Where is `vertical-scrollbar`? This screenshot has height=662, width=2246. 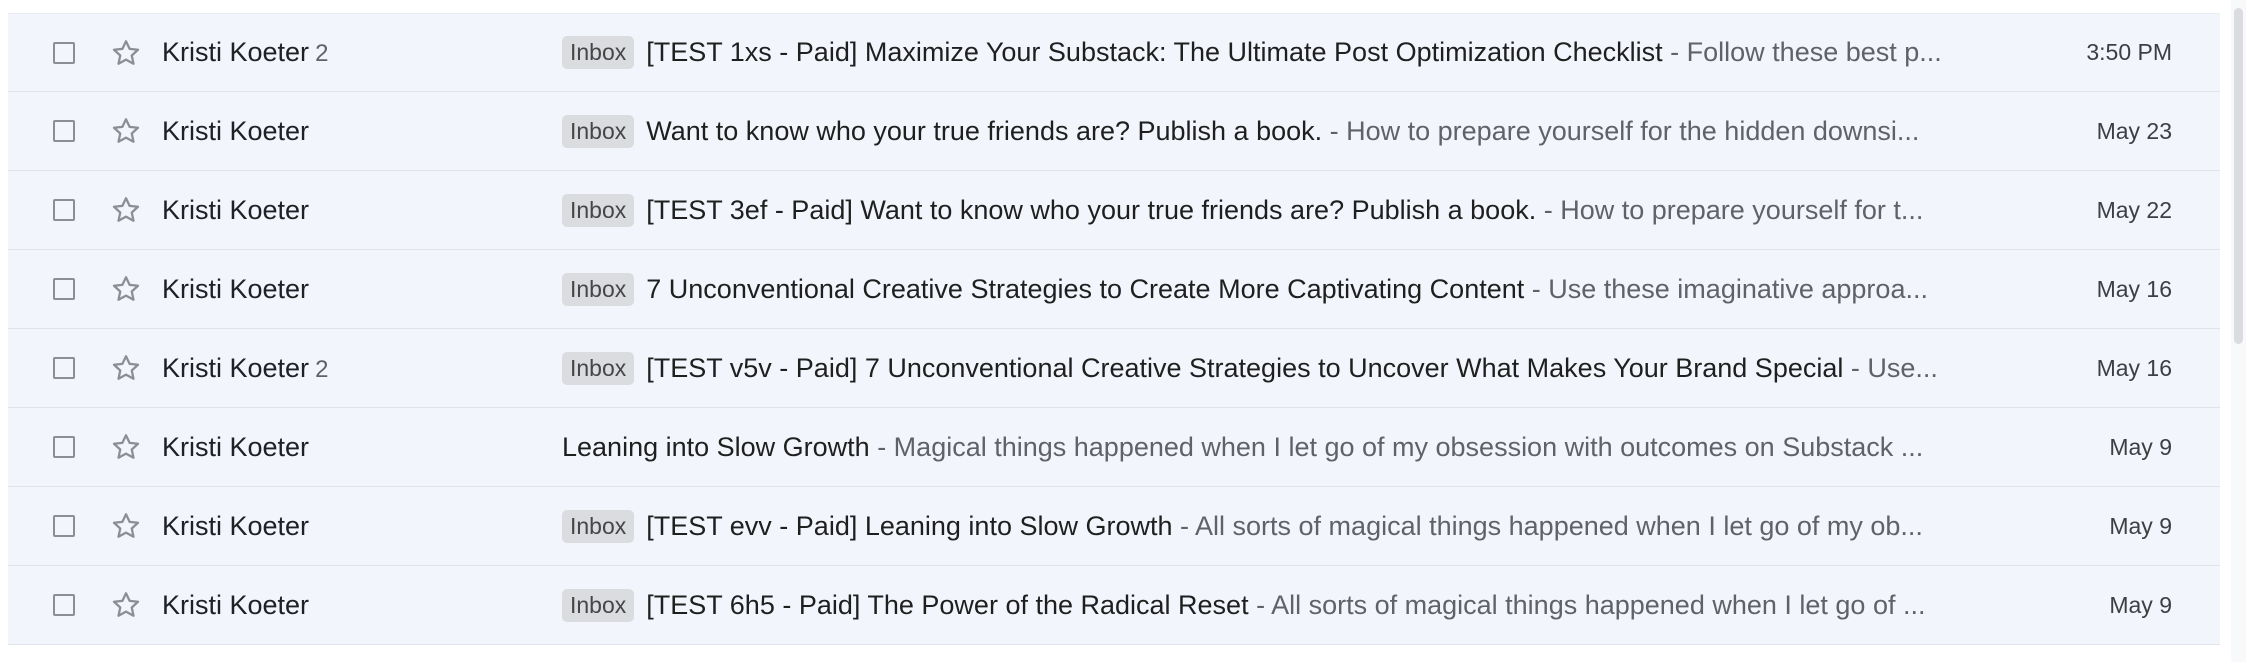 vertical-scrollbar is located at coordinates (2238, 331).